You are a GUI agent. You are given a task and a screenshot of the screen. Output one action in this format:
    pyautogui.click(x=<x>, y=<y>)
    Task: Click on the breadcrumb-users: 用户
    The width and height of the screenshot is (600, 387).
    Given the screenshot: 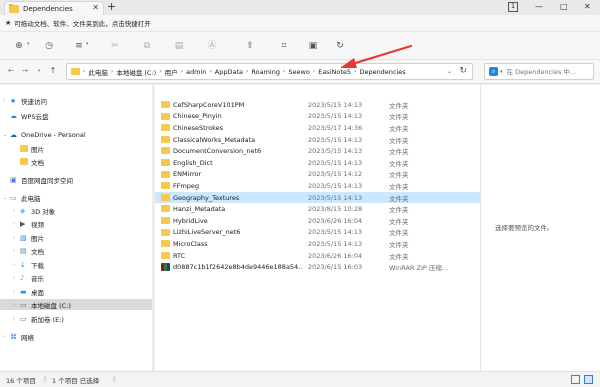 What is the action you would take?
    pyautogui.click(x=171, y=72)
    